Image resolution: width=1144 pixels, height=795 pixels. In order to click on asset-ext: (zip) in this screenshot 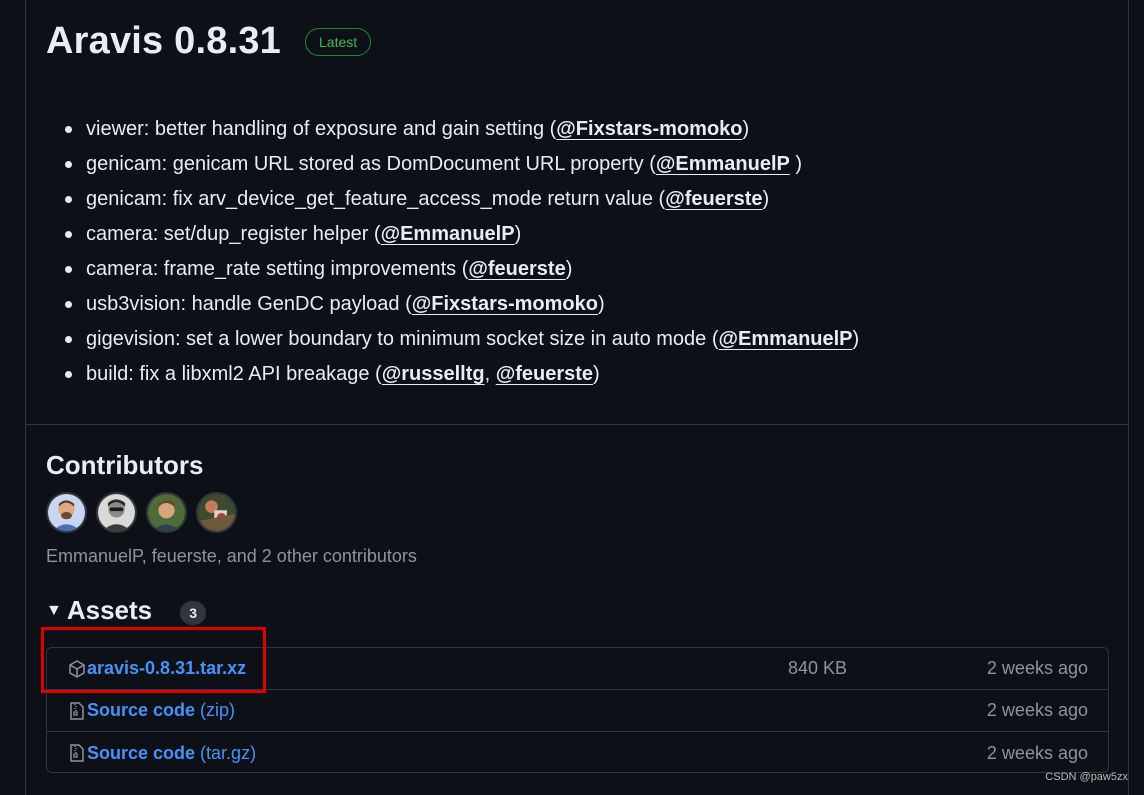, I will do `click(215, 710)`.